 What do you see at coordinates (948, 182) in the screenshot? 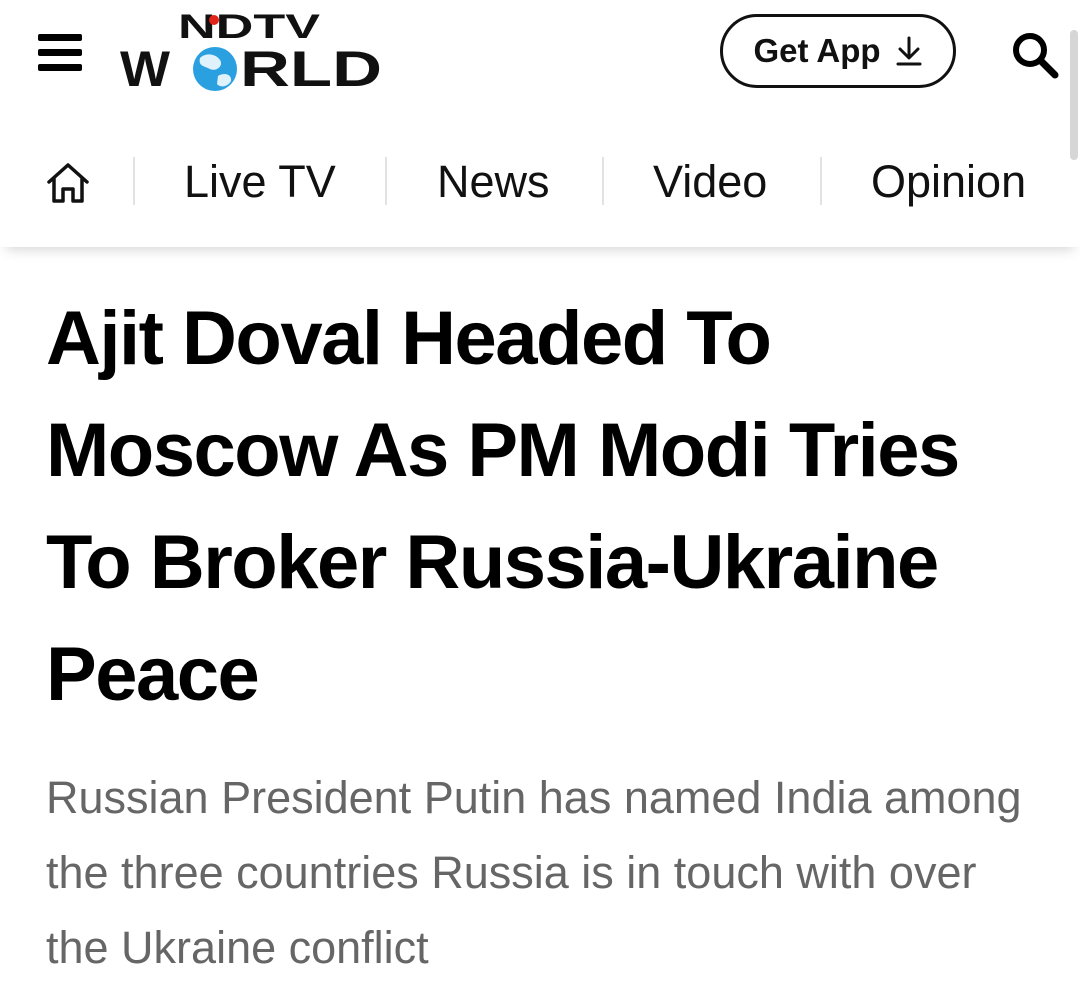
I see `nav-item-opinion: Opinion` at bounding box center [948, 182].